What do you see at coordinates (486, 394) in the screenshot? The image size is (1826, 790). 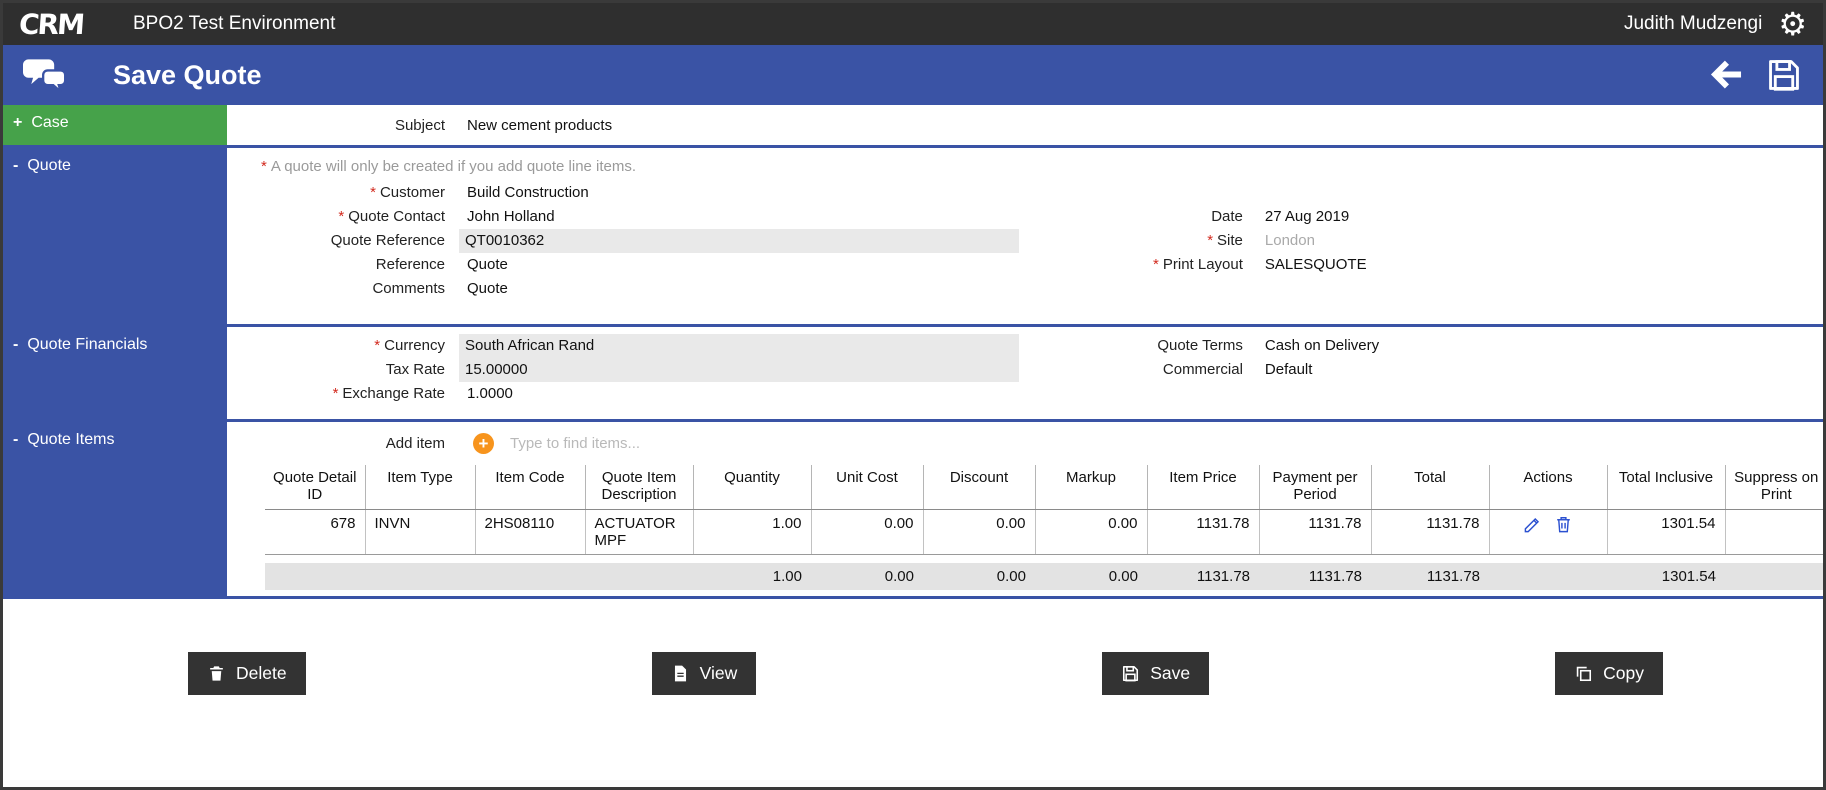 I see `exchange-rate-value: 1.0000` at bounding box center [486, 394].